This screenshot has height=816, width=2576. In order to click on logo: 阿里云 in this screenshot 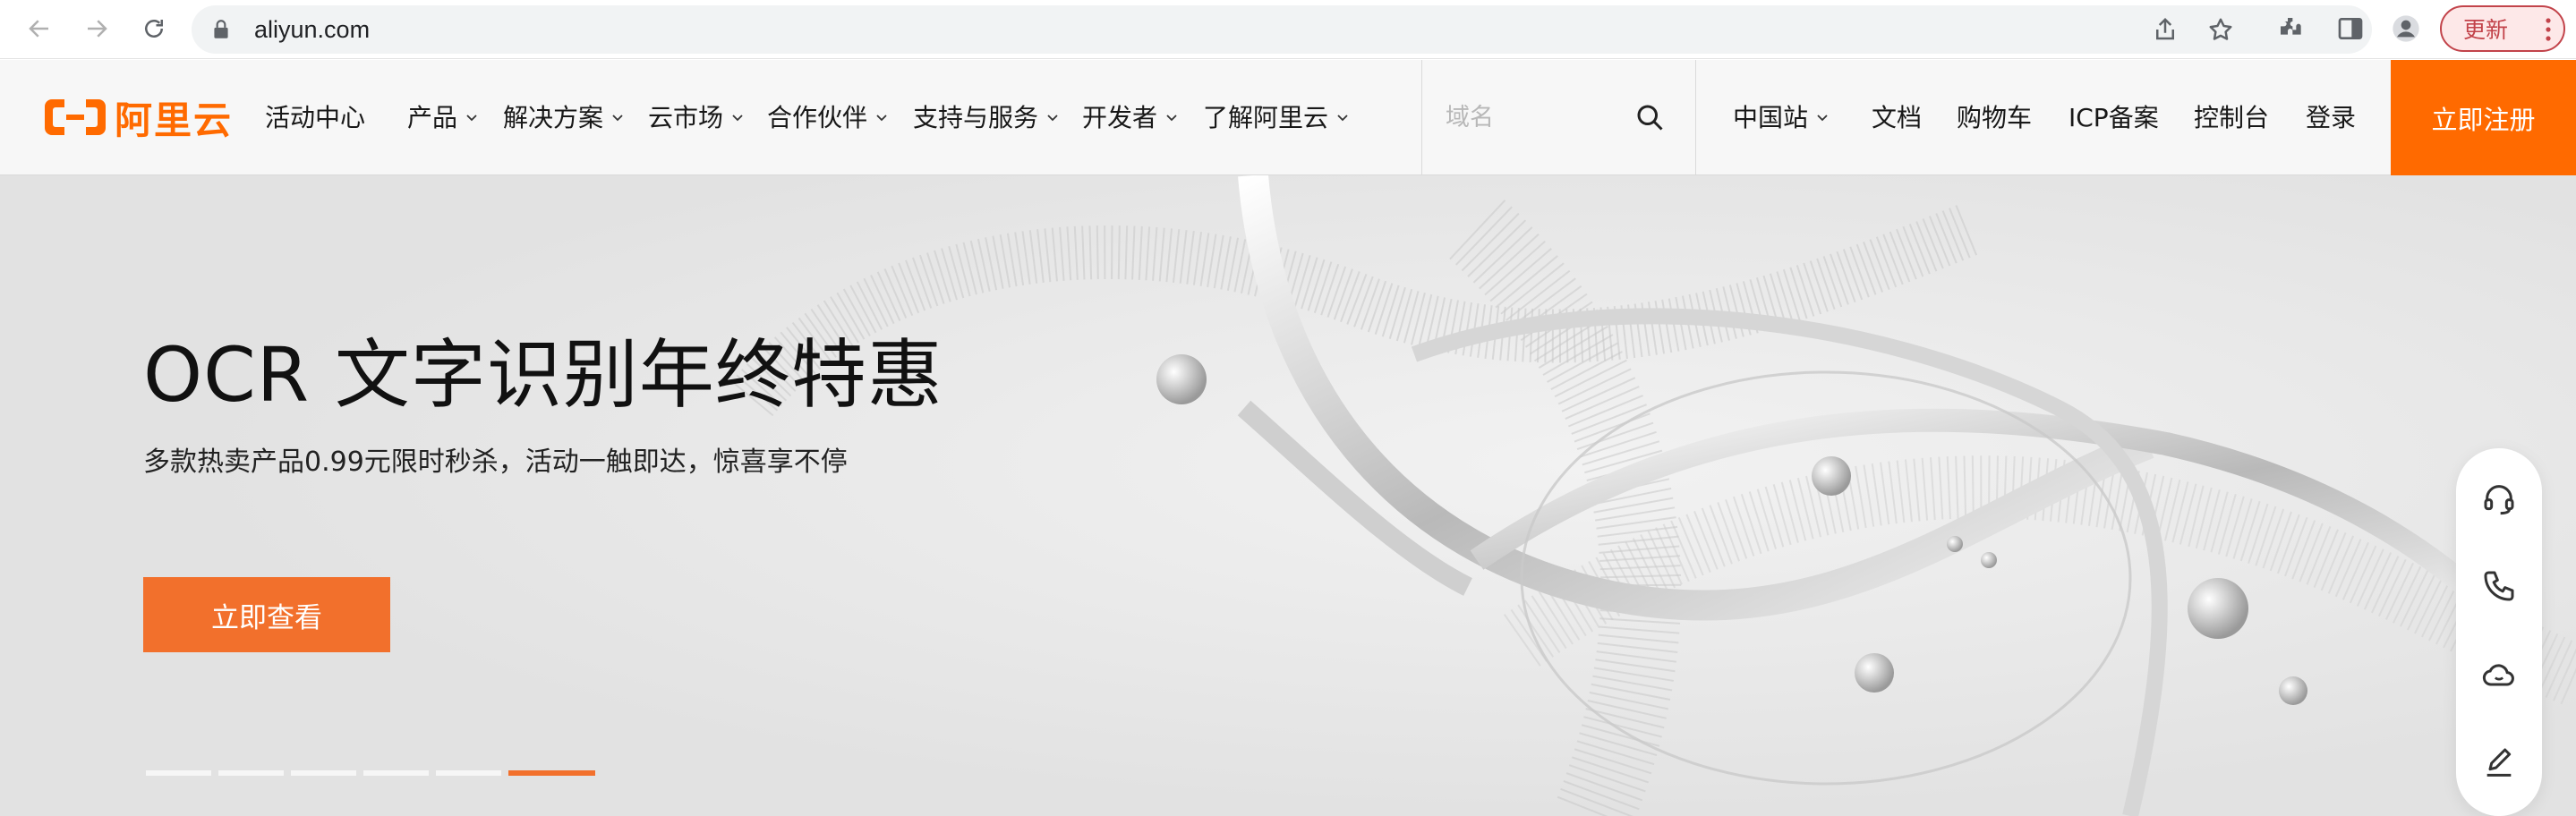, I will do `click(138, 118)`.